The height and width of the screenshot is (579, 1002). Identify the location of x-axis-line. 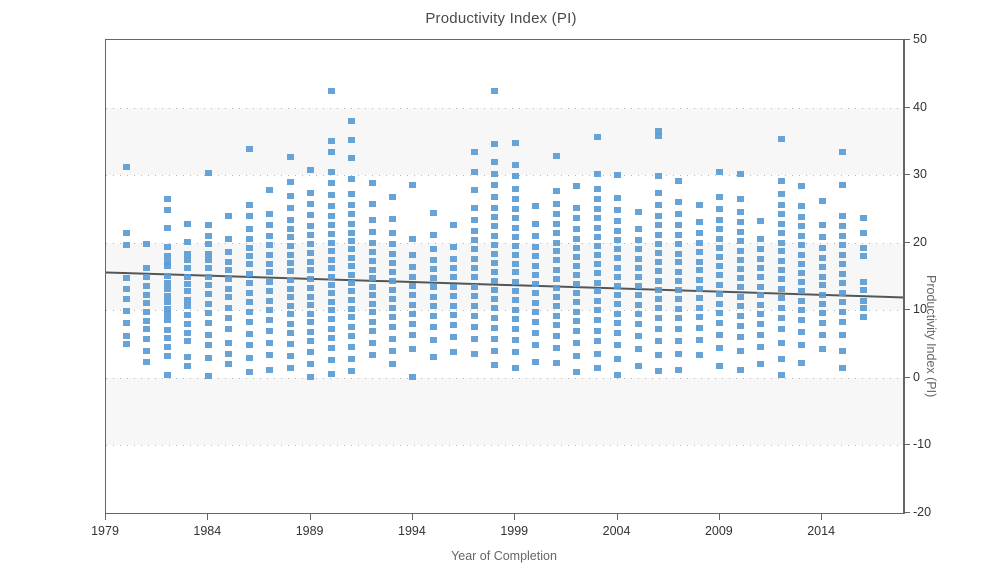
(504, 513).